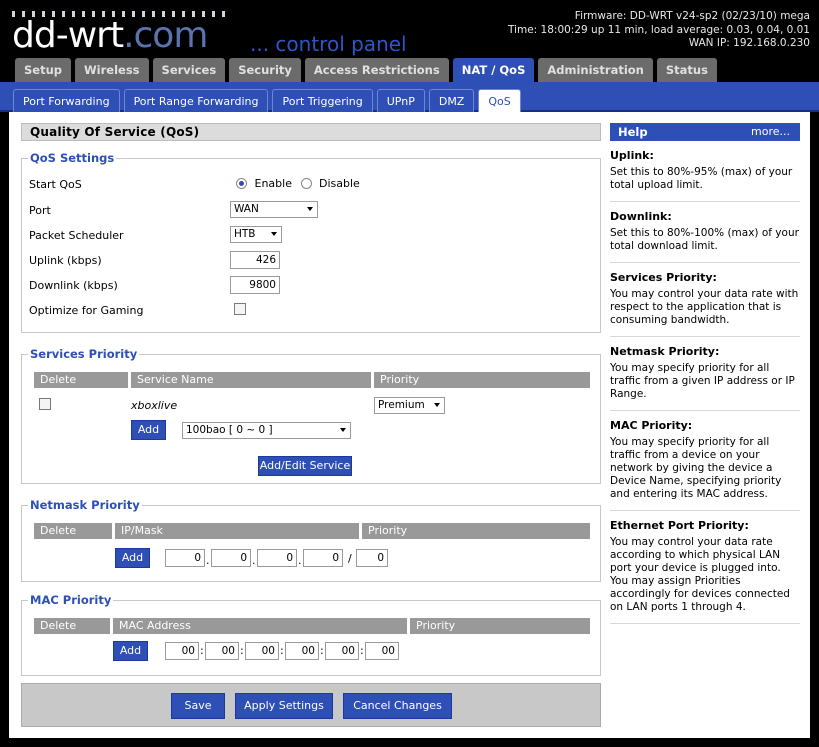 This screenshot has height=747, width=819. Describe the element at coordinates (185, 558) in the screenshot. I see `ip-octet-1-input: 0` at that location.